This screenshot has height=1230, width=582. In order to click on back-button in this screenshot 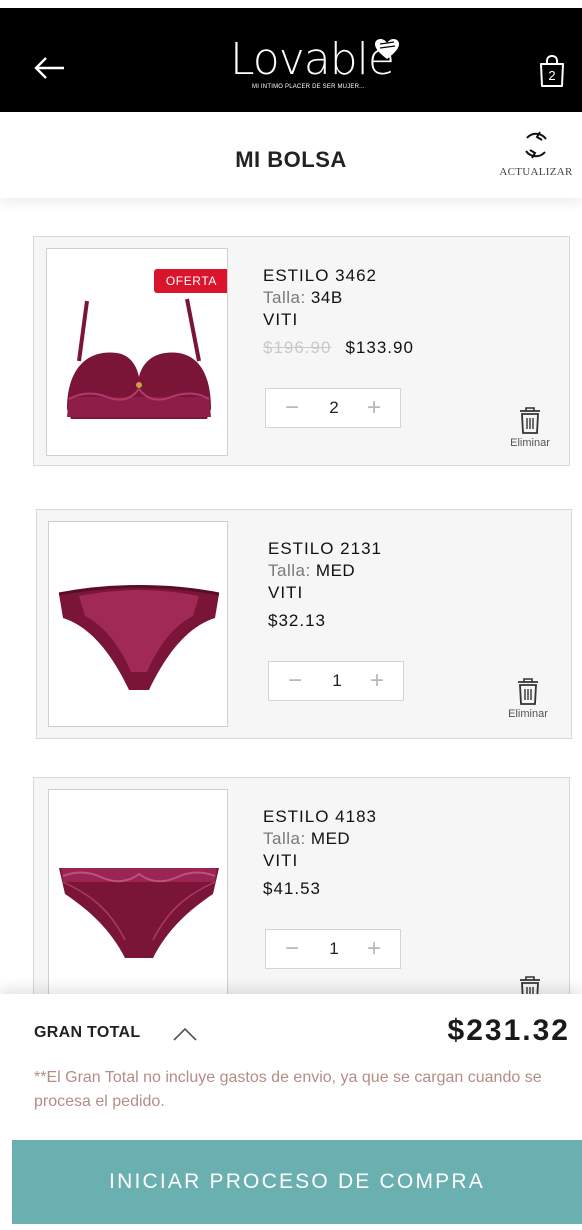, I will do `click(50, 68)`.